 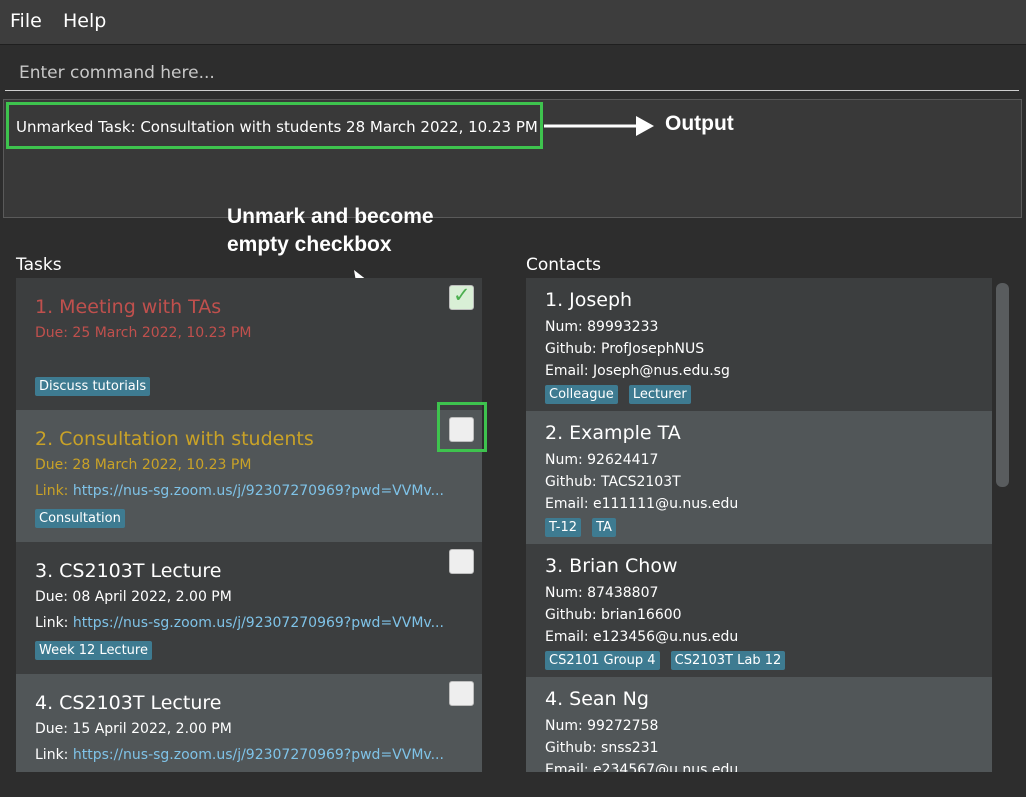 What do you see at coordinates (563, 527) in the screenshot?
I see `contact-tag: T-12` at bounding box center [563, 527].